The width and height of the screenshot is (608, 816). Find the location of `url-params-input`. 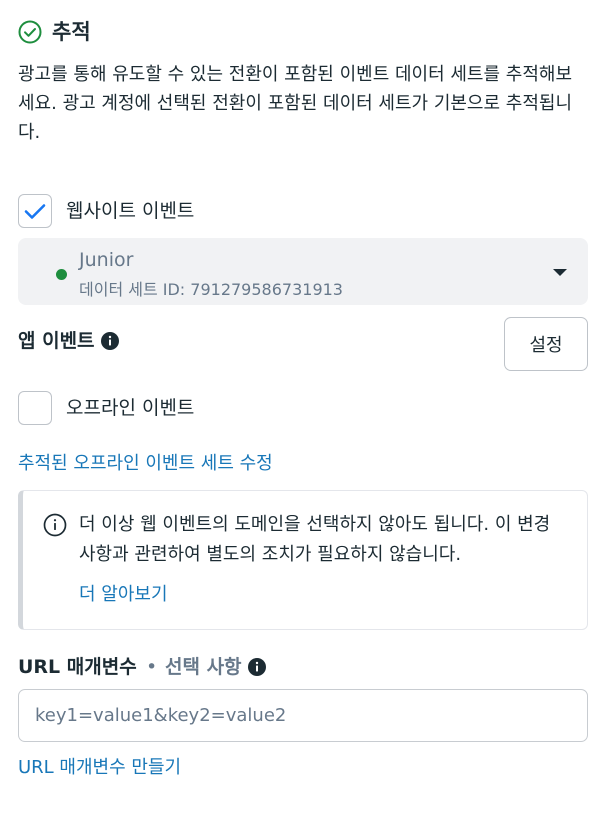

url-params-input is located at coordinates (303, 715).